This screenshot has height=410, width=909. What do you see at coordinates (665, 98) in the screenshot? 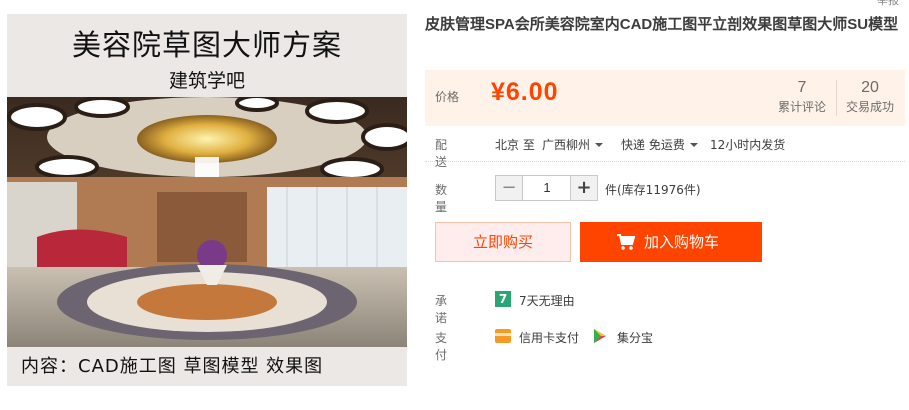
I see `price-panel: 价格 ¥6.00 7 累计评论 20 交易成功` at bounding box center [665, 98].